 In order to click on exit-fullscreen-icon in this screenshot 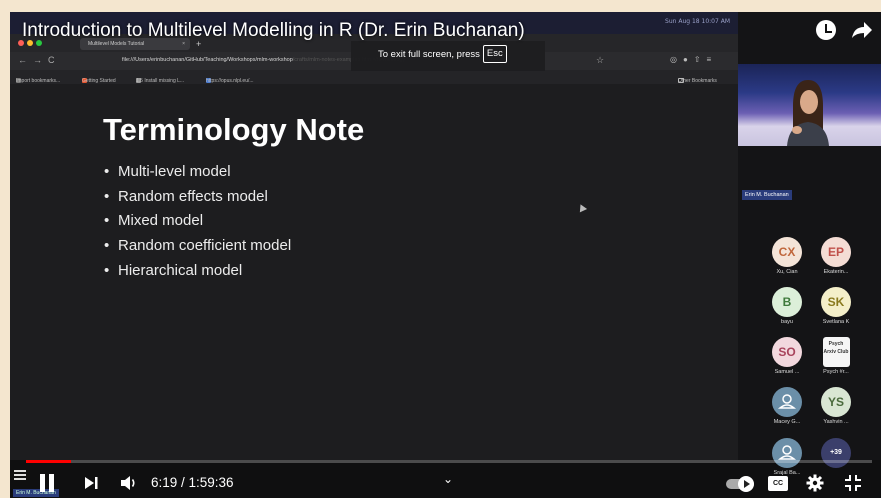, I will do `click(853, 483)`.